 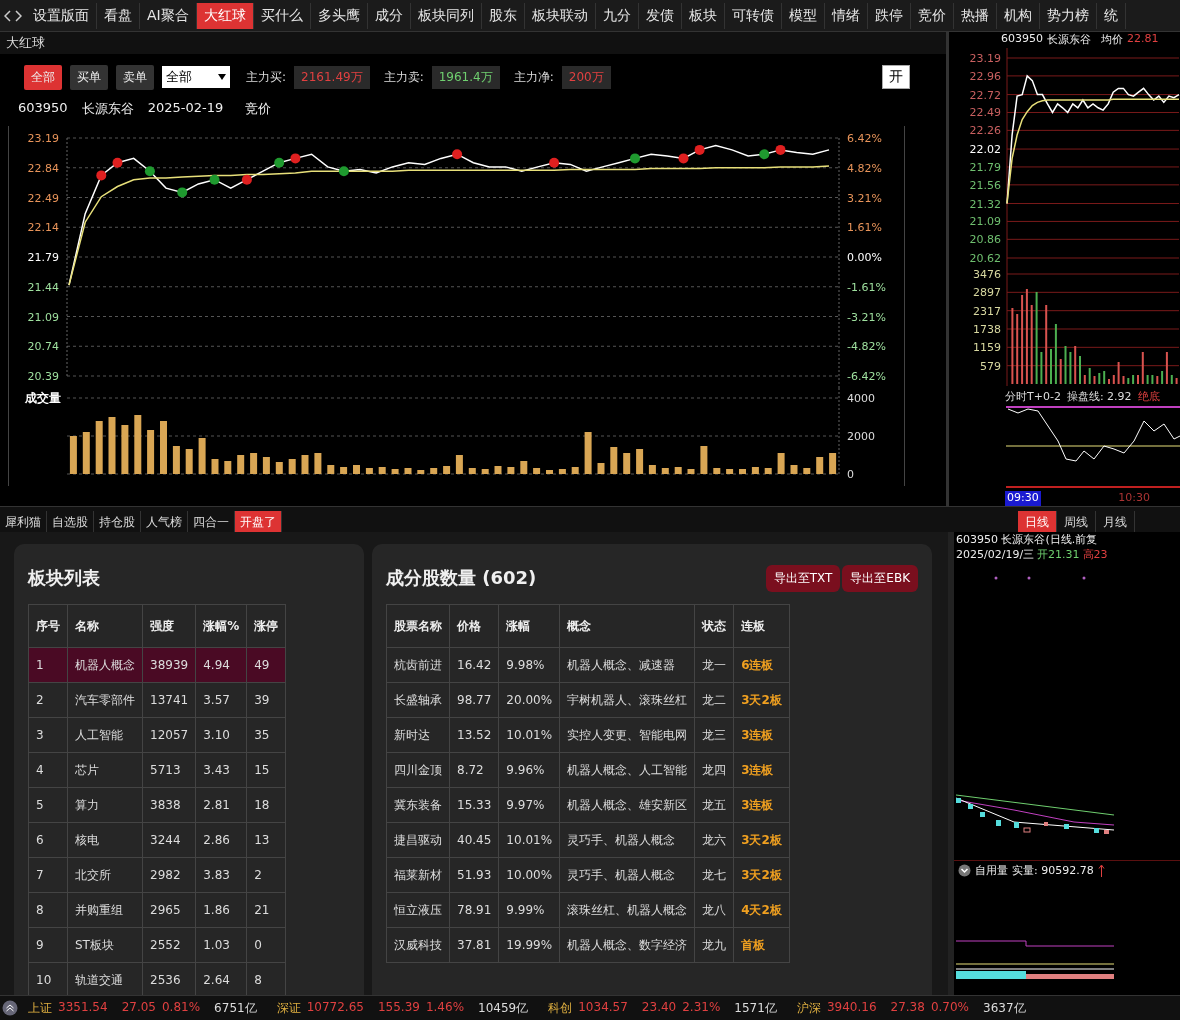 What do you see at coordinates (105, 626) in the screenshot?
I see `column-header: 名称` at bounding box center [105, 626].